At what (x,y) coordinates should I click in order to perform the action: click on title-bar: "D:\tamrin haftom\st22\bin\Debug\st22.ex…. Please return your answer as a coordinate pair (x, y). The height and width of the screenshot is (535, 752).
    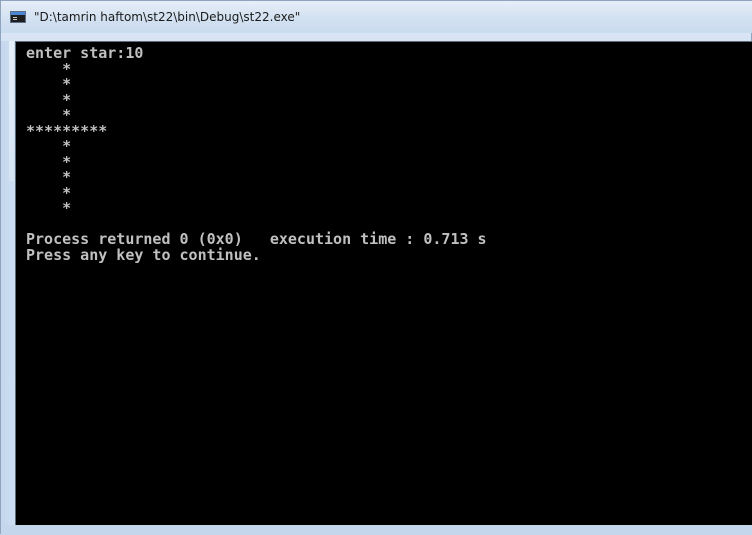
    Looking at the image, I should click on (376, 17).